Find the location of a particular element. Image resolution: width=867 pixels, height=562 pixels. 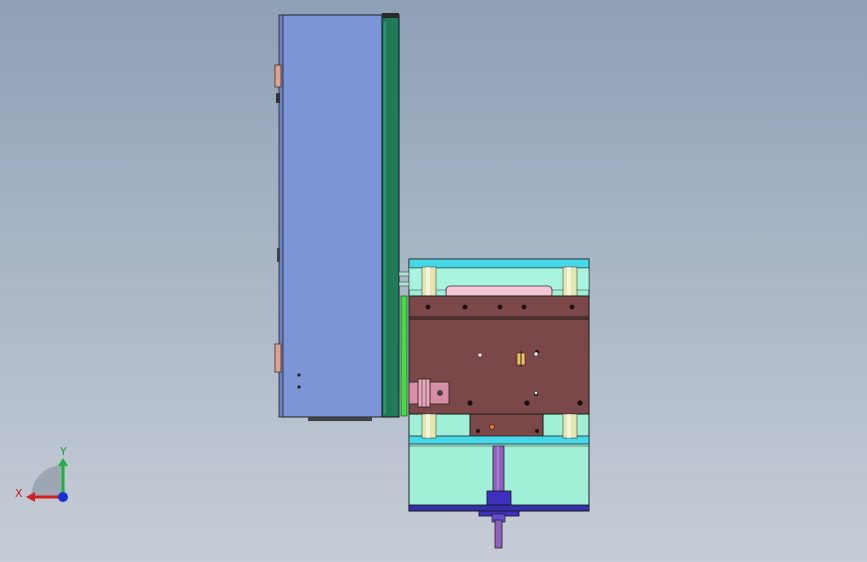

triad-arc is located at coordinates (47, 481).